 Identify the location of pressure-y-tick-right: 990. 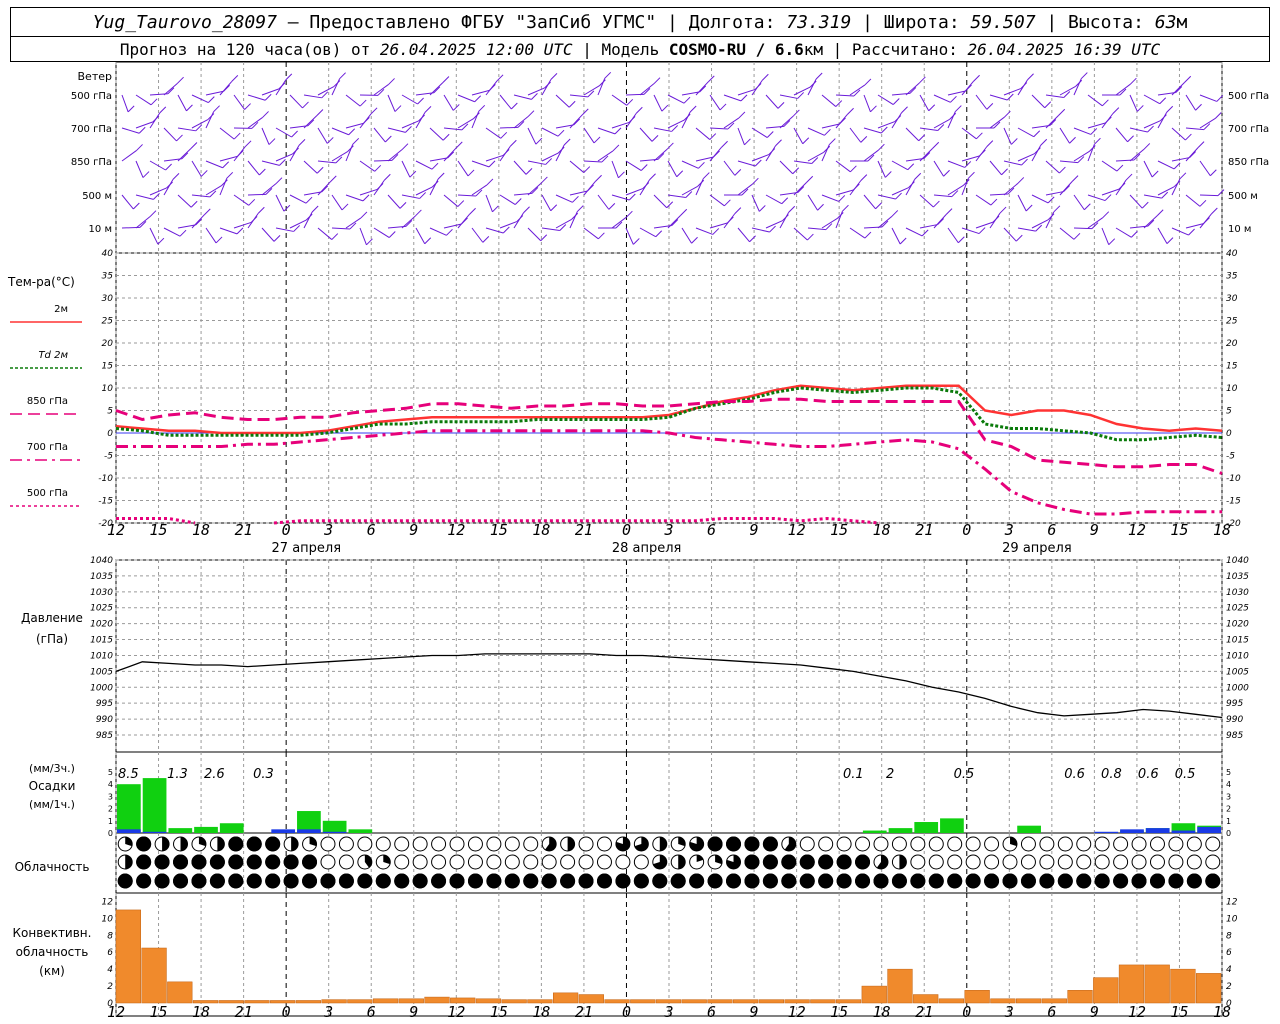
(1234, 720).